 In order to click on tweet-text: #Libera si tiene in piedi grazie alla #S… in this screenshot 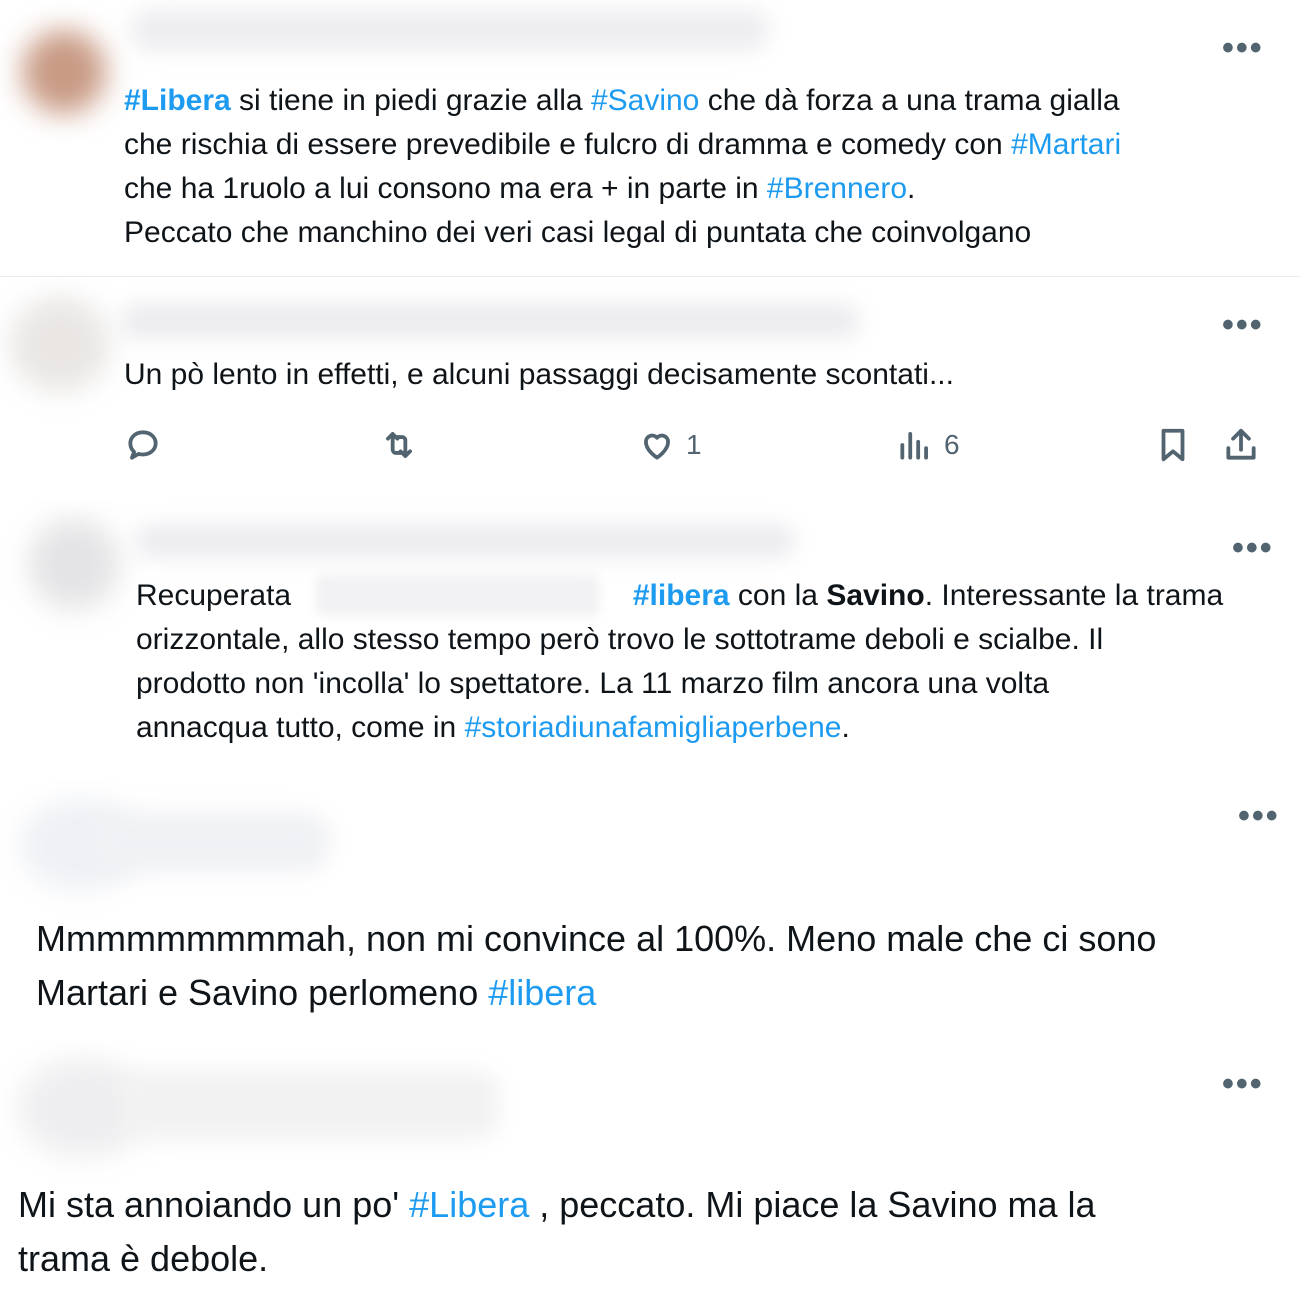, I will do `click(622, 167)`.